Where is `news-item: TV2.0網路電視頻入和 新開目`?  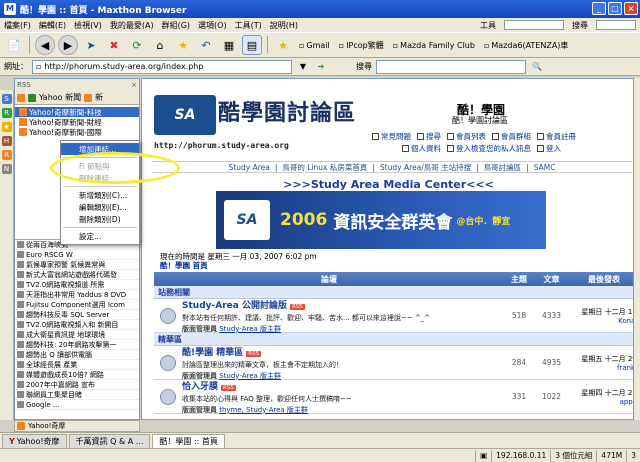 news-item: TV2.0網路電視頻入和 新開目 is located at coordinates (77, 325).